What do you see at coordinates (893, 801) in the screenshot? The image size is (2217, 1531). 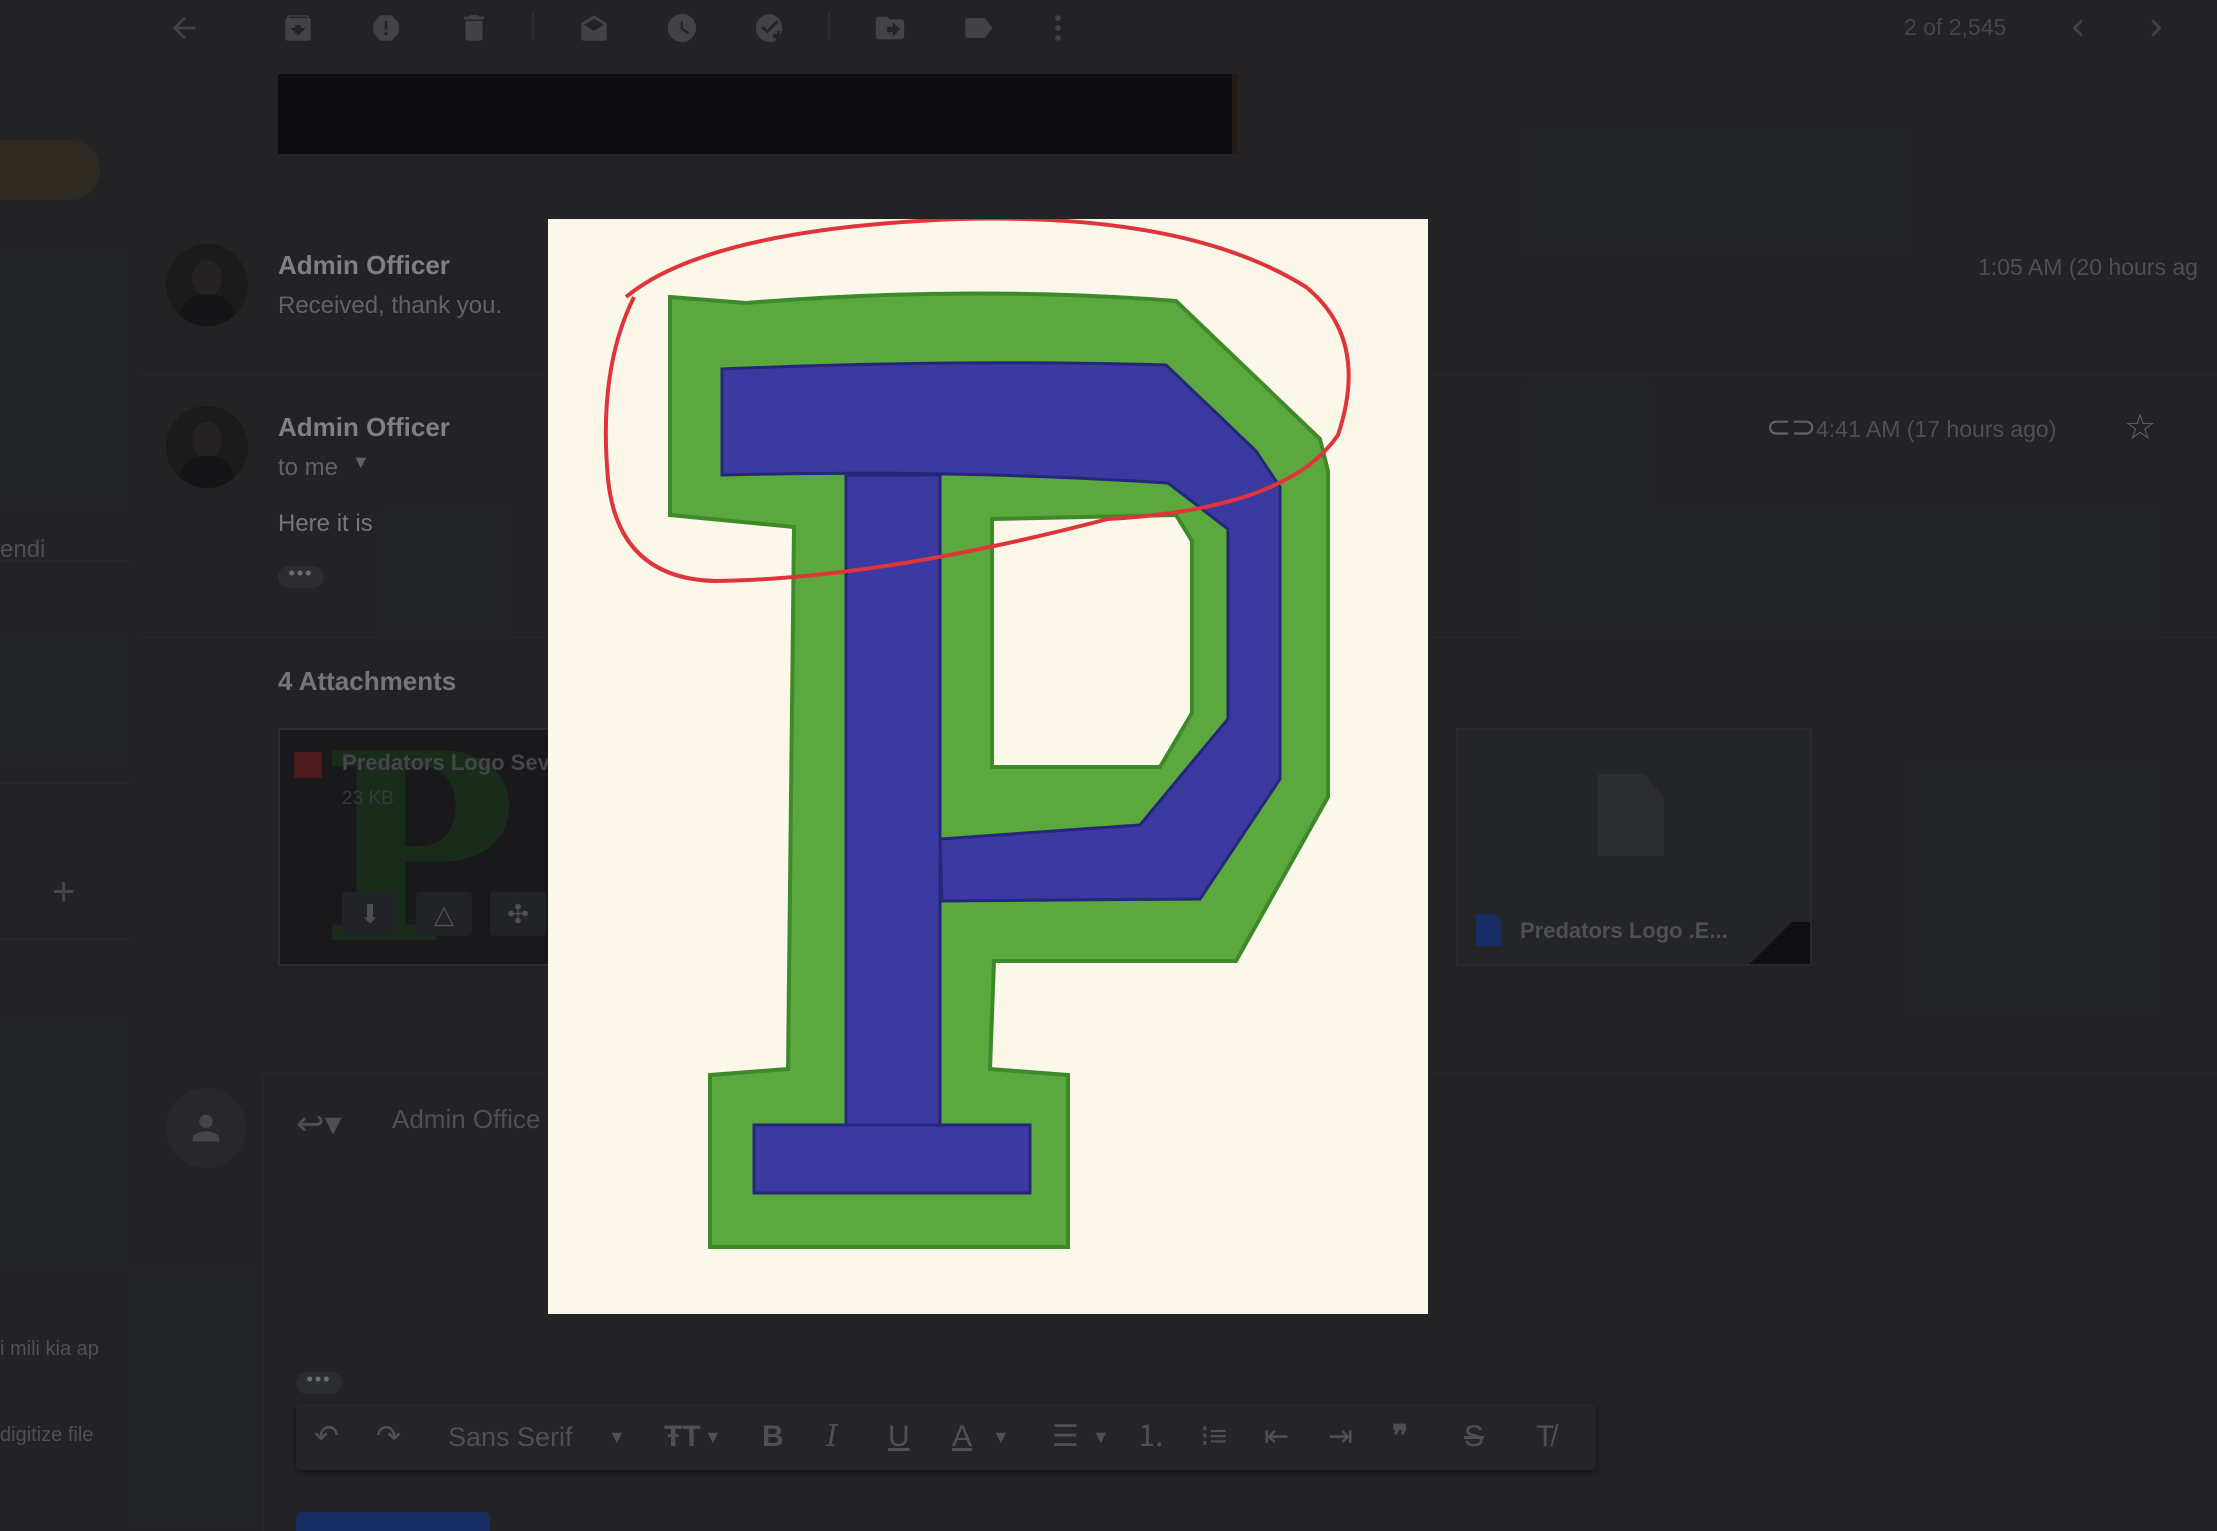 I see `letter-stem-blue` at bounding box center [893, 801].